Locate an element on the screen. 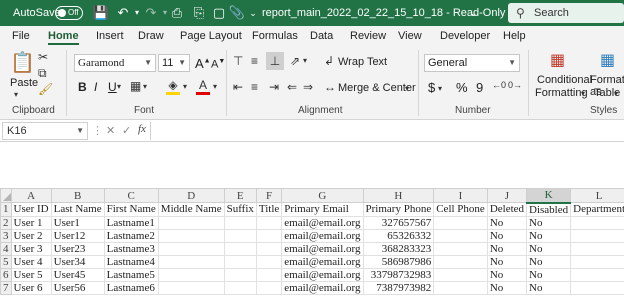 Image resolution: width=624 pixels, height=297 pixels. select-all-corner is located at coordinates (6, 195).